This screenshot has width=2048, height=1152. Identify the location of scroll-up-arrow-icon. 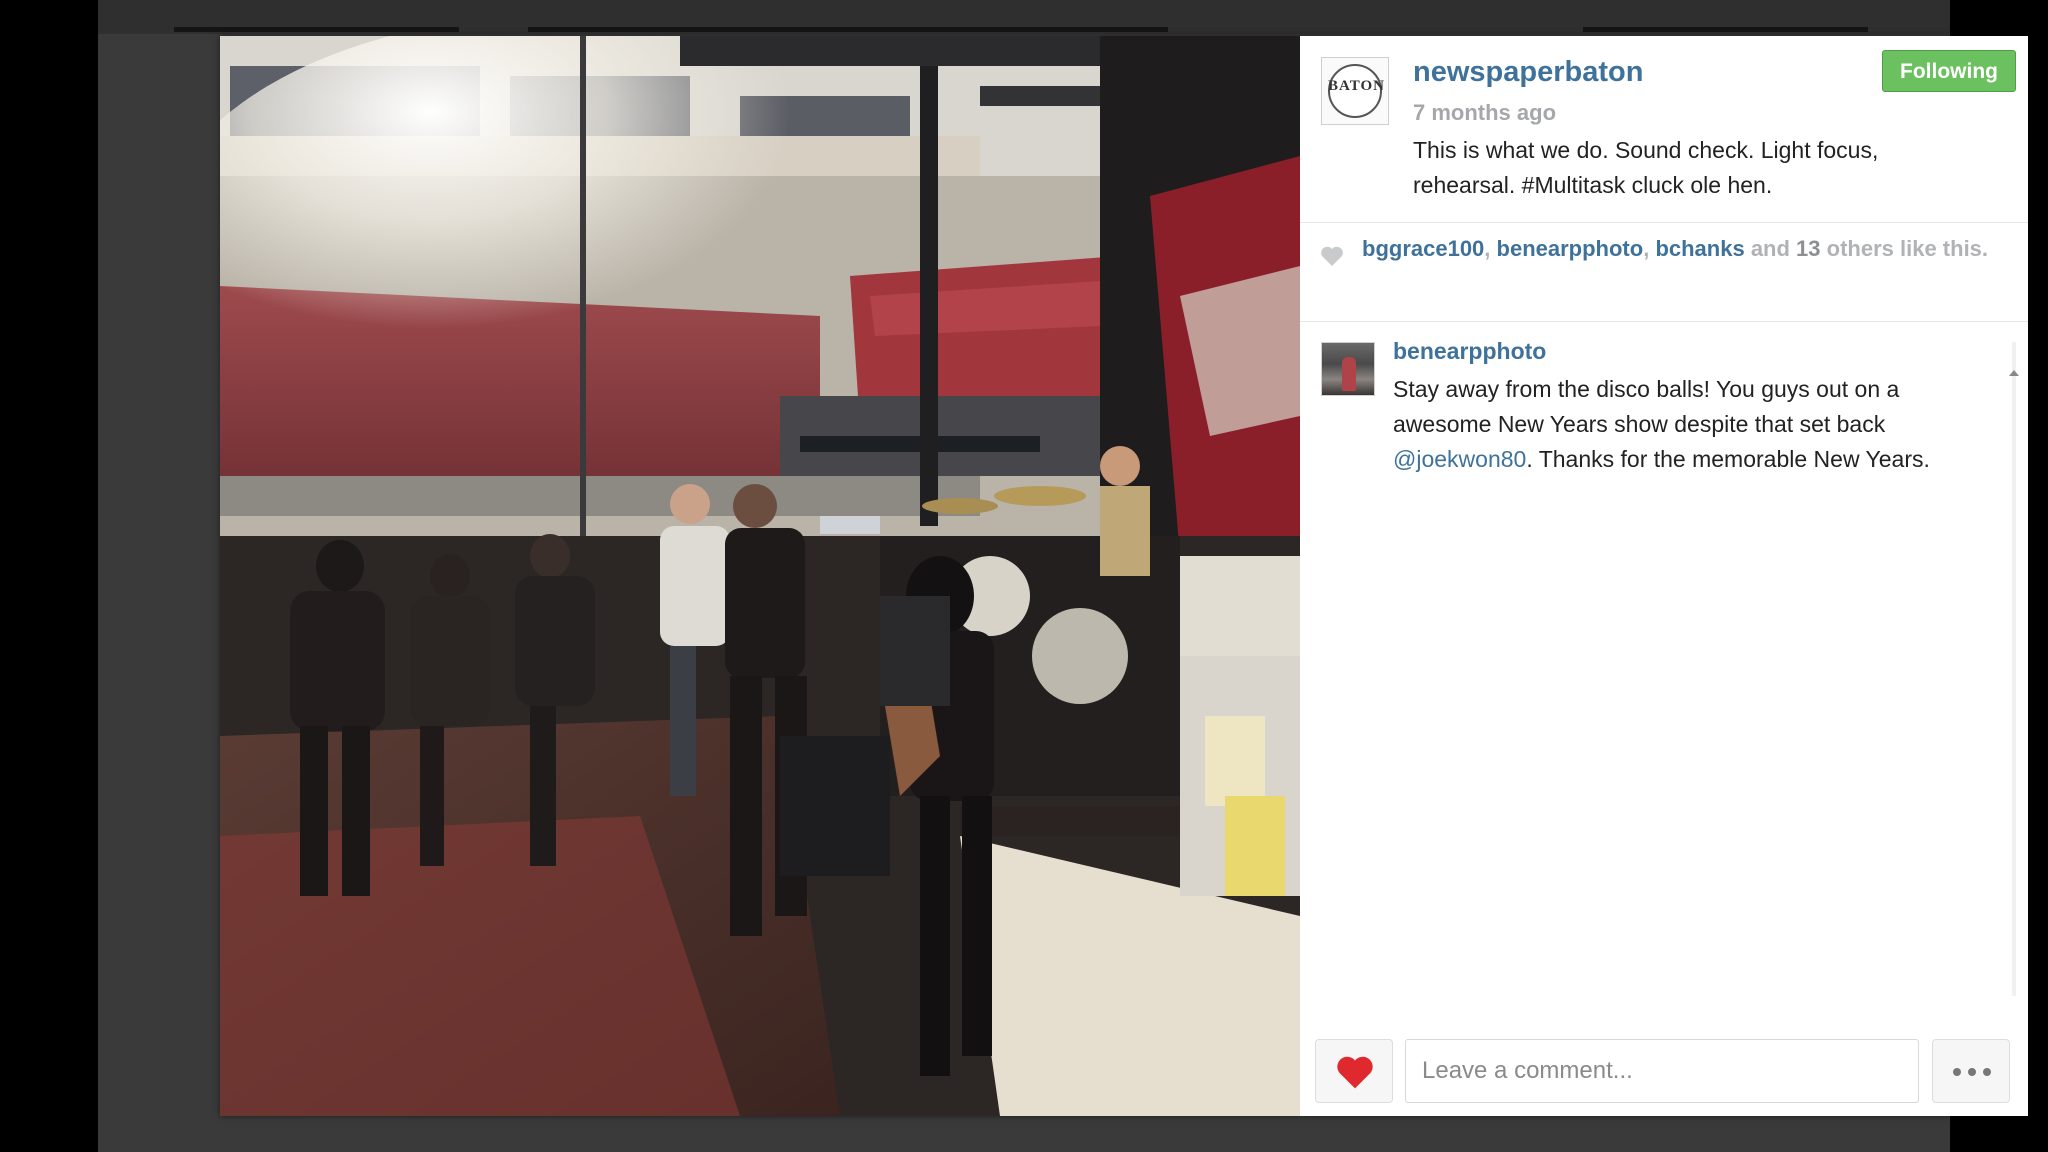
(2014, 373).